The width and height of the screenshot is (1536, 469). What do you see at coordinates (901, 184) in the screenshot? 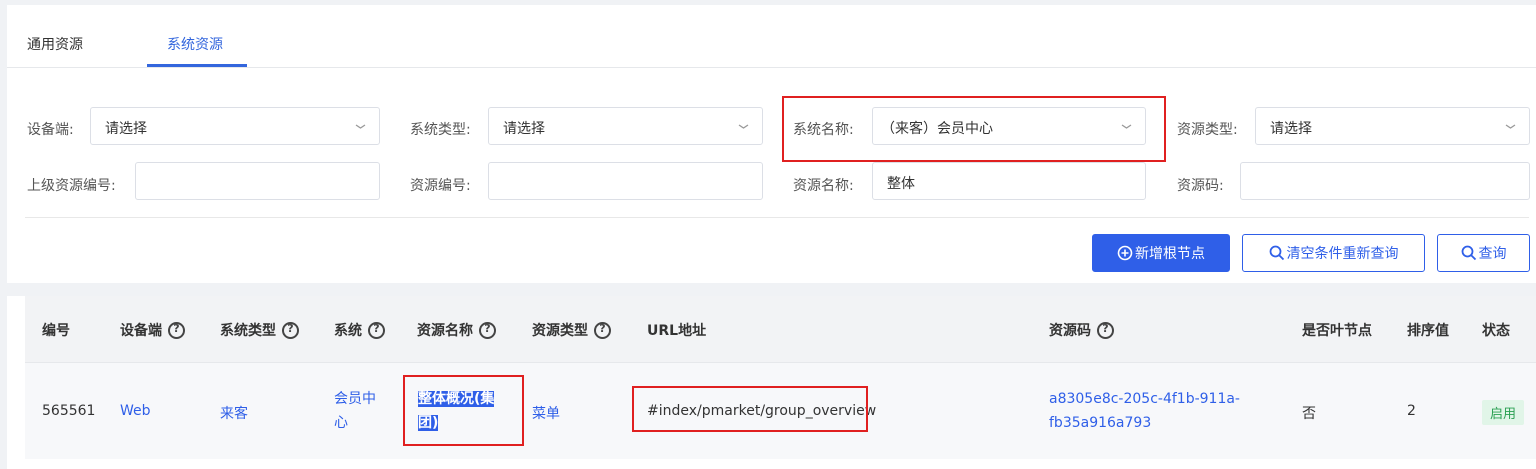
I see `resource-name-input-value: 整体` at bounding box center [901, 184].